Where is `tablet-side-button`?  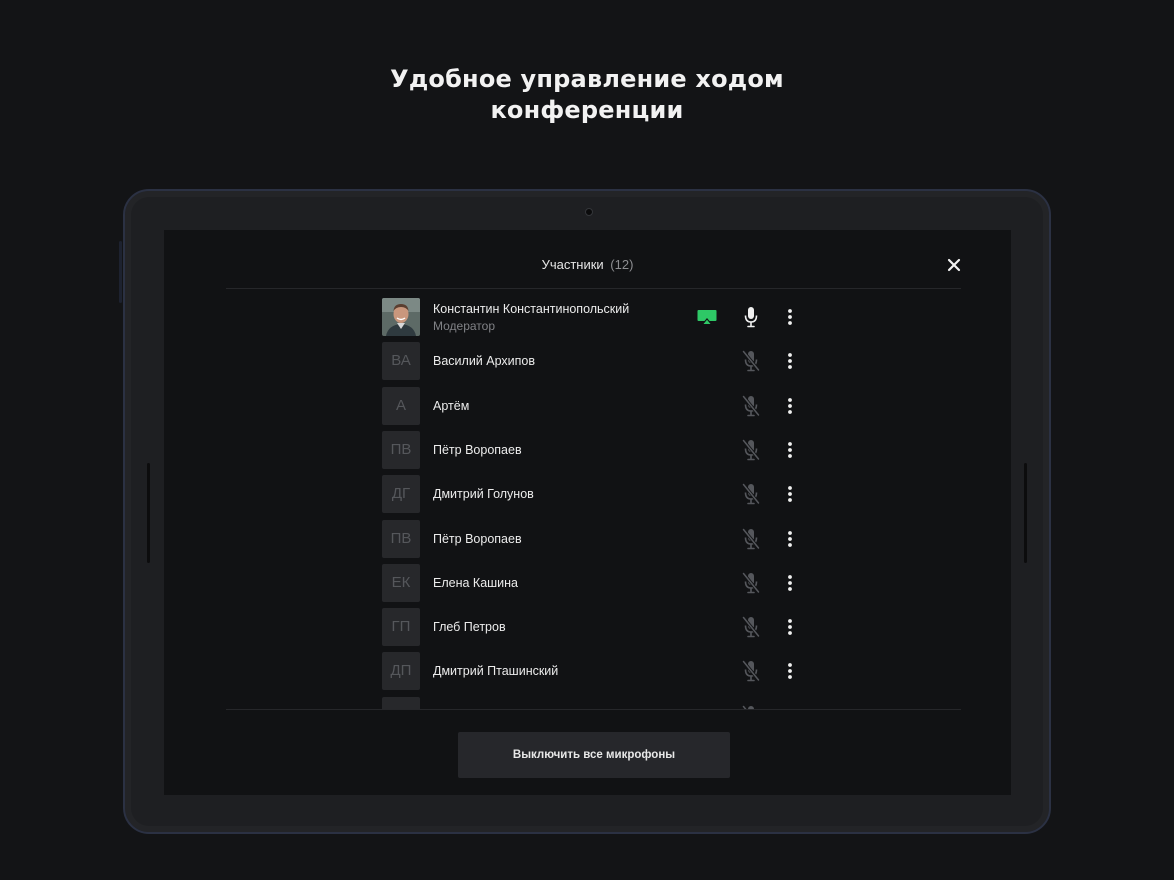
tablet-side-button is located at coordinates (120, 272).